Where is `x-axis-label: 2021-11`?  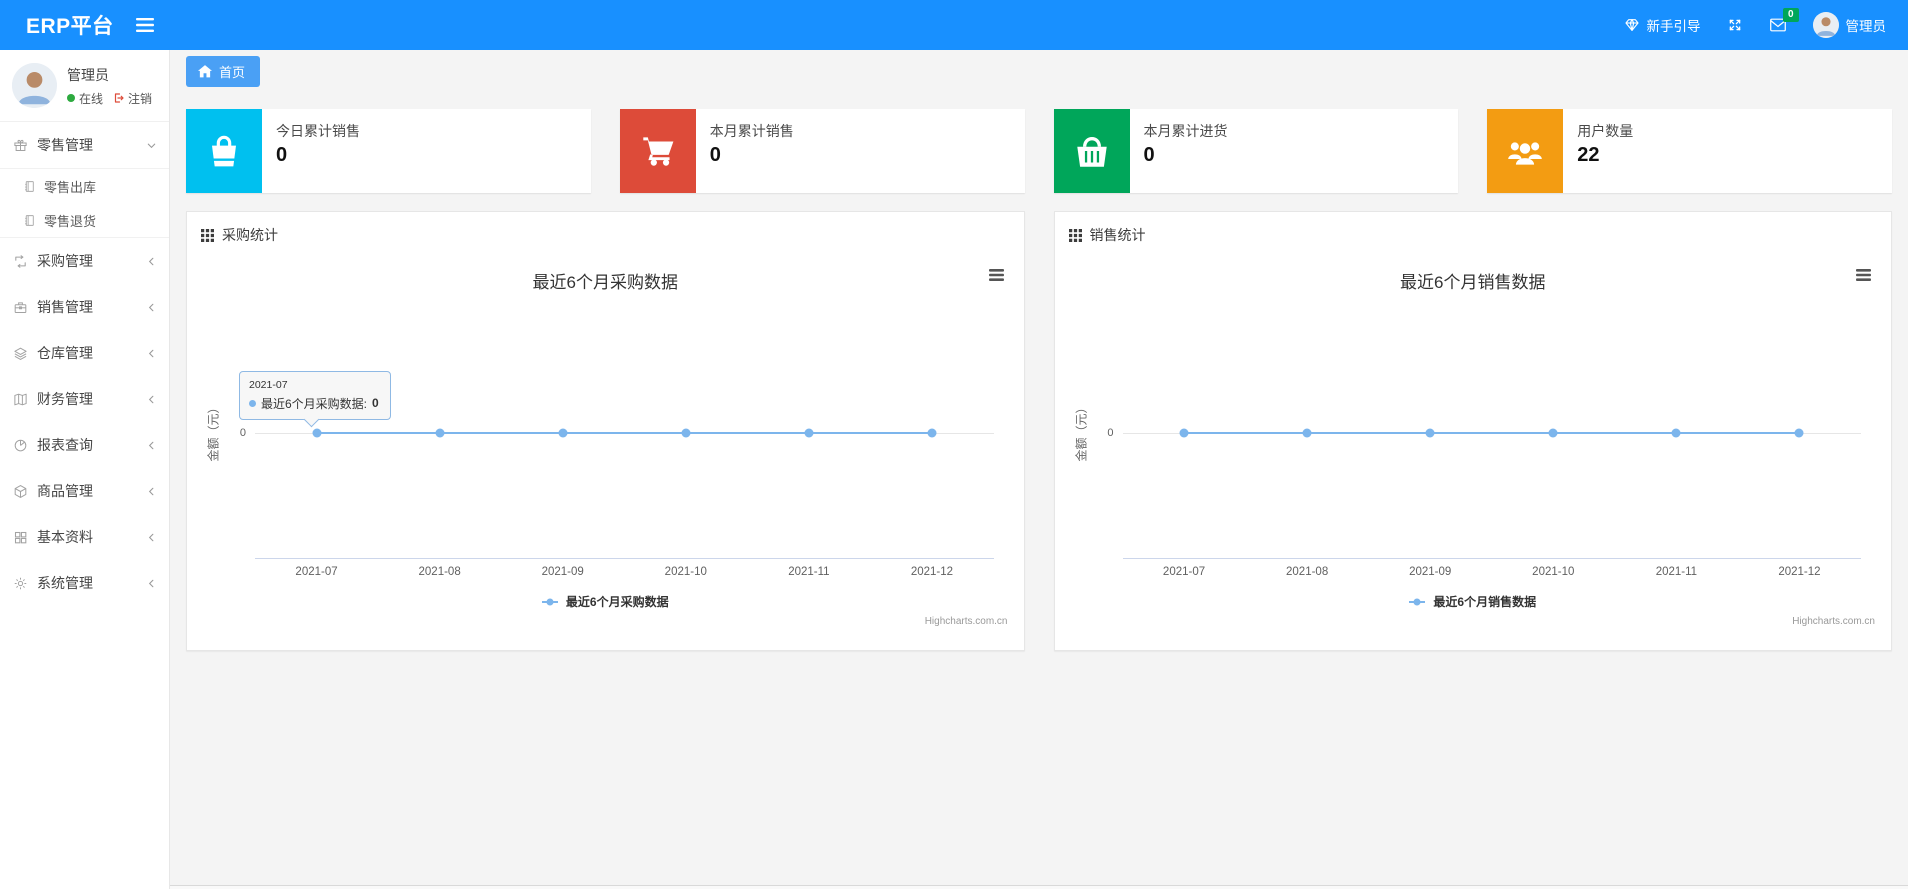
x-axis-label: 2021-11 is located at coordinates (809, 572).